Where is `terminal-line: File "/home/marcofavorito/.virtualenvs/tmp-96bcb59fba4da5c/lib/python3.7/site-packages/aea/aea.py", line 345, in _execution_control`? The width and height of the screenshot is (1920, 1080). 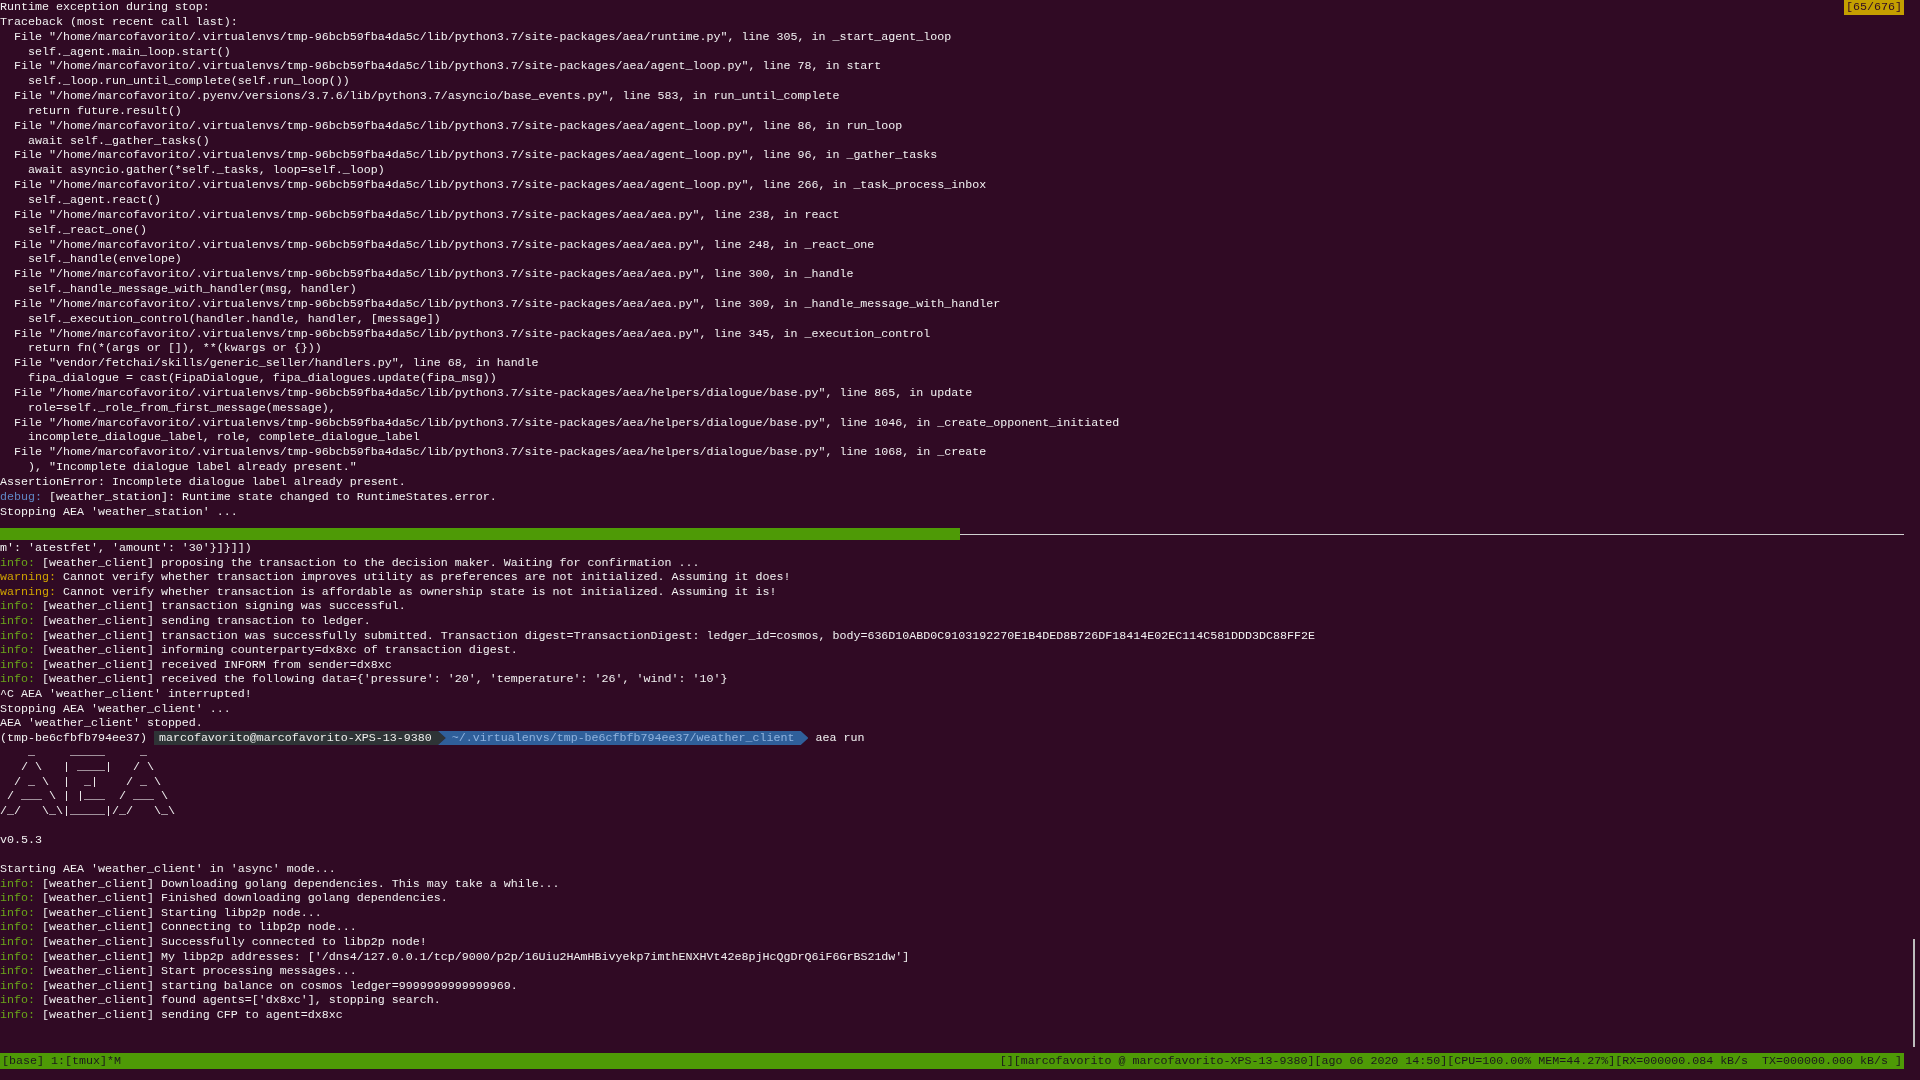 terminal-line: File "/home/marcofavorito/.virtualenvs/tmp-96bcb59fba4da5c/lib/python3.7/site-packages/aea/aea.py", line 345, in _execution_control is located at coordinates (472, 334).